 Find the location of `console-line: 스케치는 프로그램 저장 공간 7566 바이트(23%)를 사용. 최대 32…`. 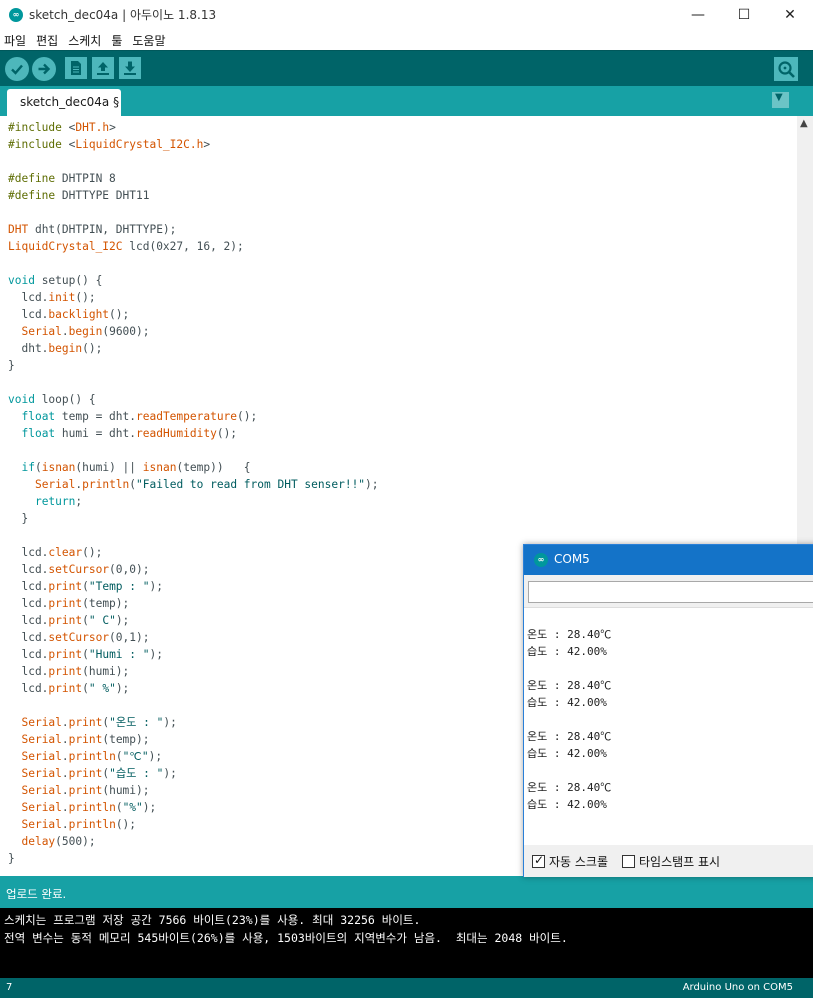

console-line: 스케치는 프로그램 저장 공간 7566 바이트(23%)를 사용. 최대 32… is located at coordinates (212, 920).